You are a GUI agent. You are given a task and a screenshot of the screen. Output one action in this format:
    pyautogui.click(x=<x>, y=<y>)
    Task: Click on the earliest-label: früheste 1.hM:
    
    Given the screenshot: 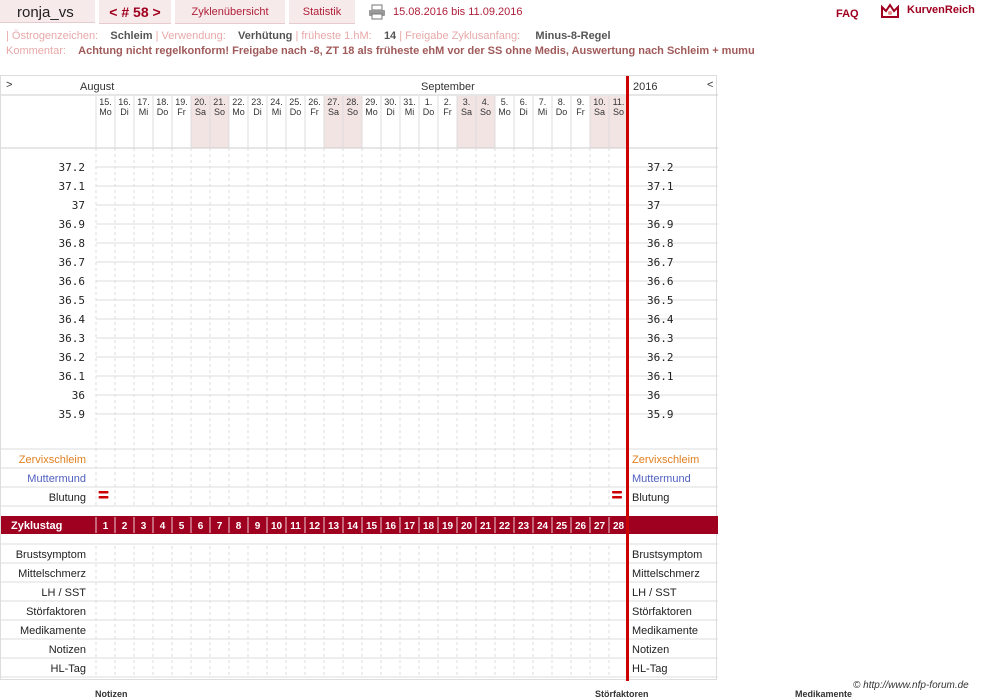 What is the action you would take?
    pyautogui.click(x=336, y=36)
    